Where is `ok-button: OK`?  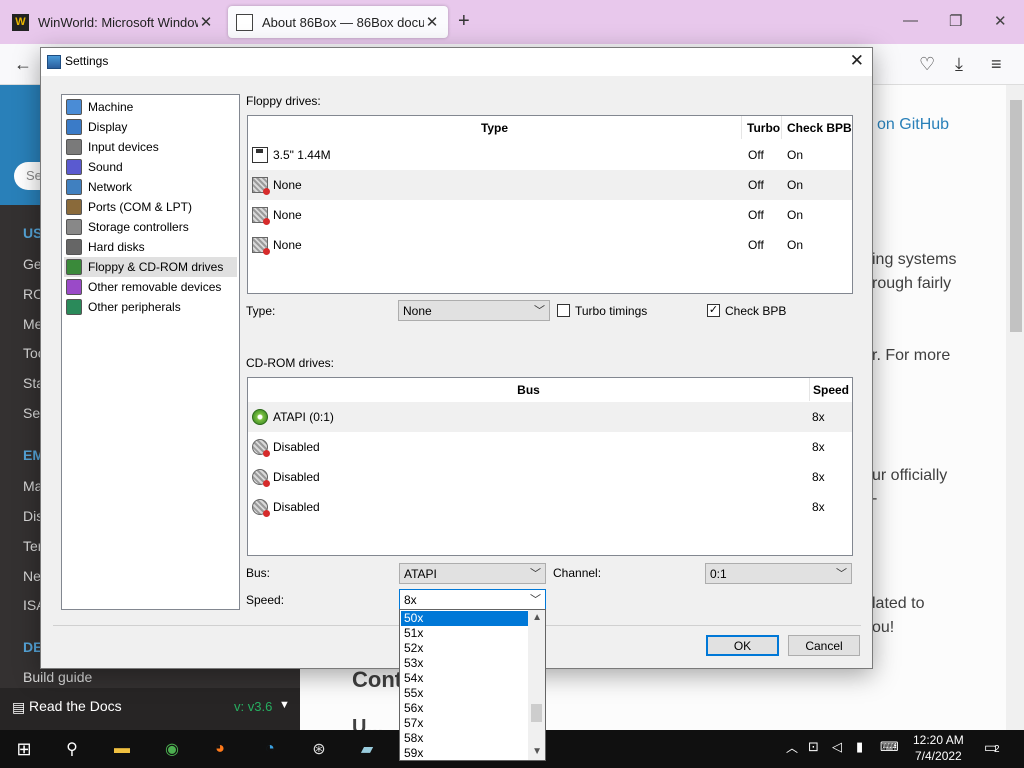
ok-button: OK is located at coordinates (742, 645).